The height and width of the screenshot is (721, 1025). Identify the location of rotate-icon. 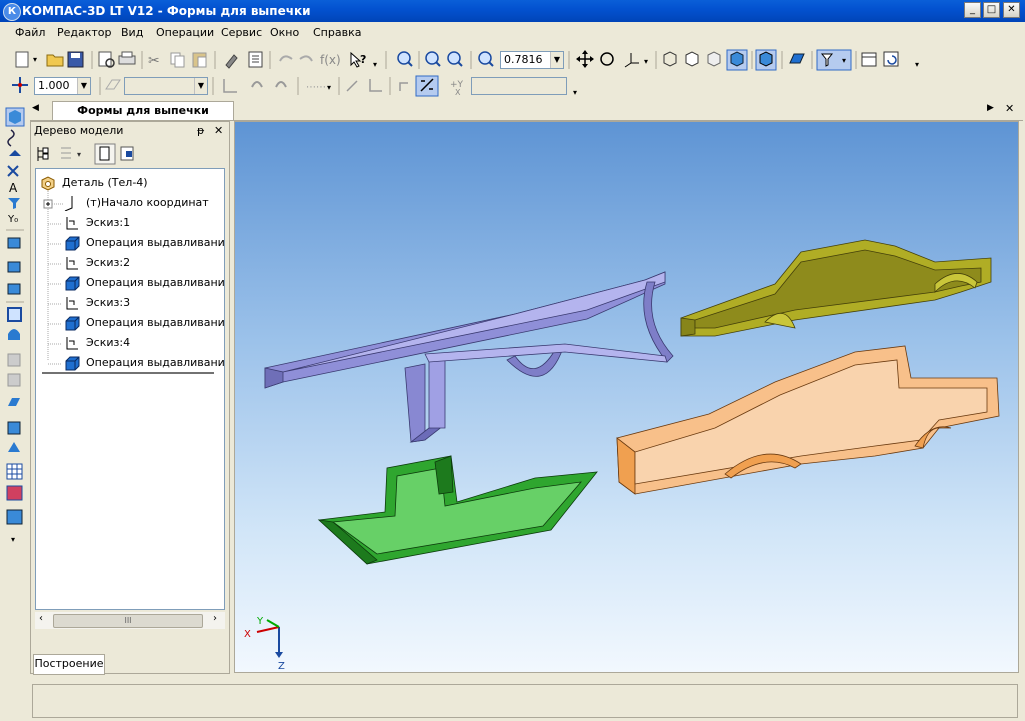
(607, 59).